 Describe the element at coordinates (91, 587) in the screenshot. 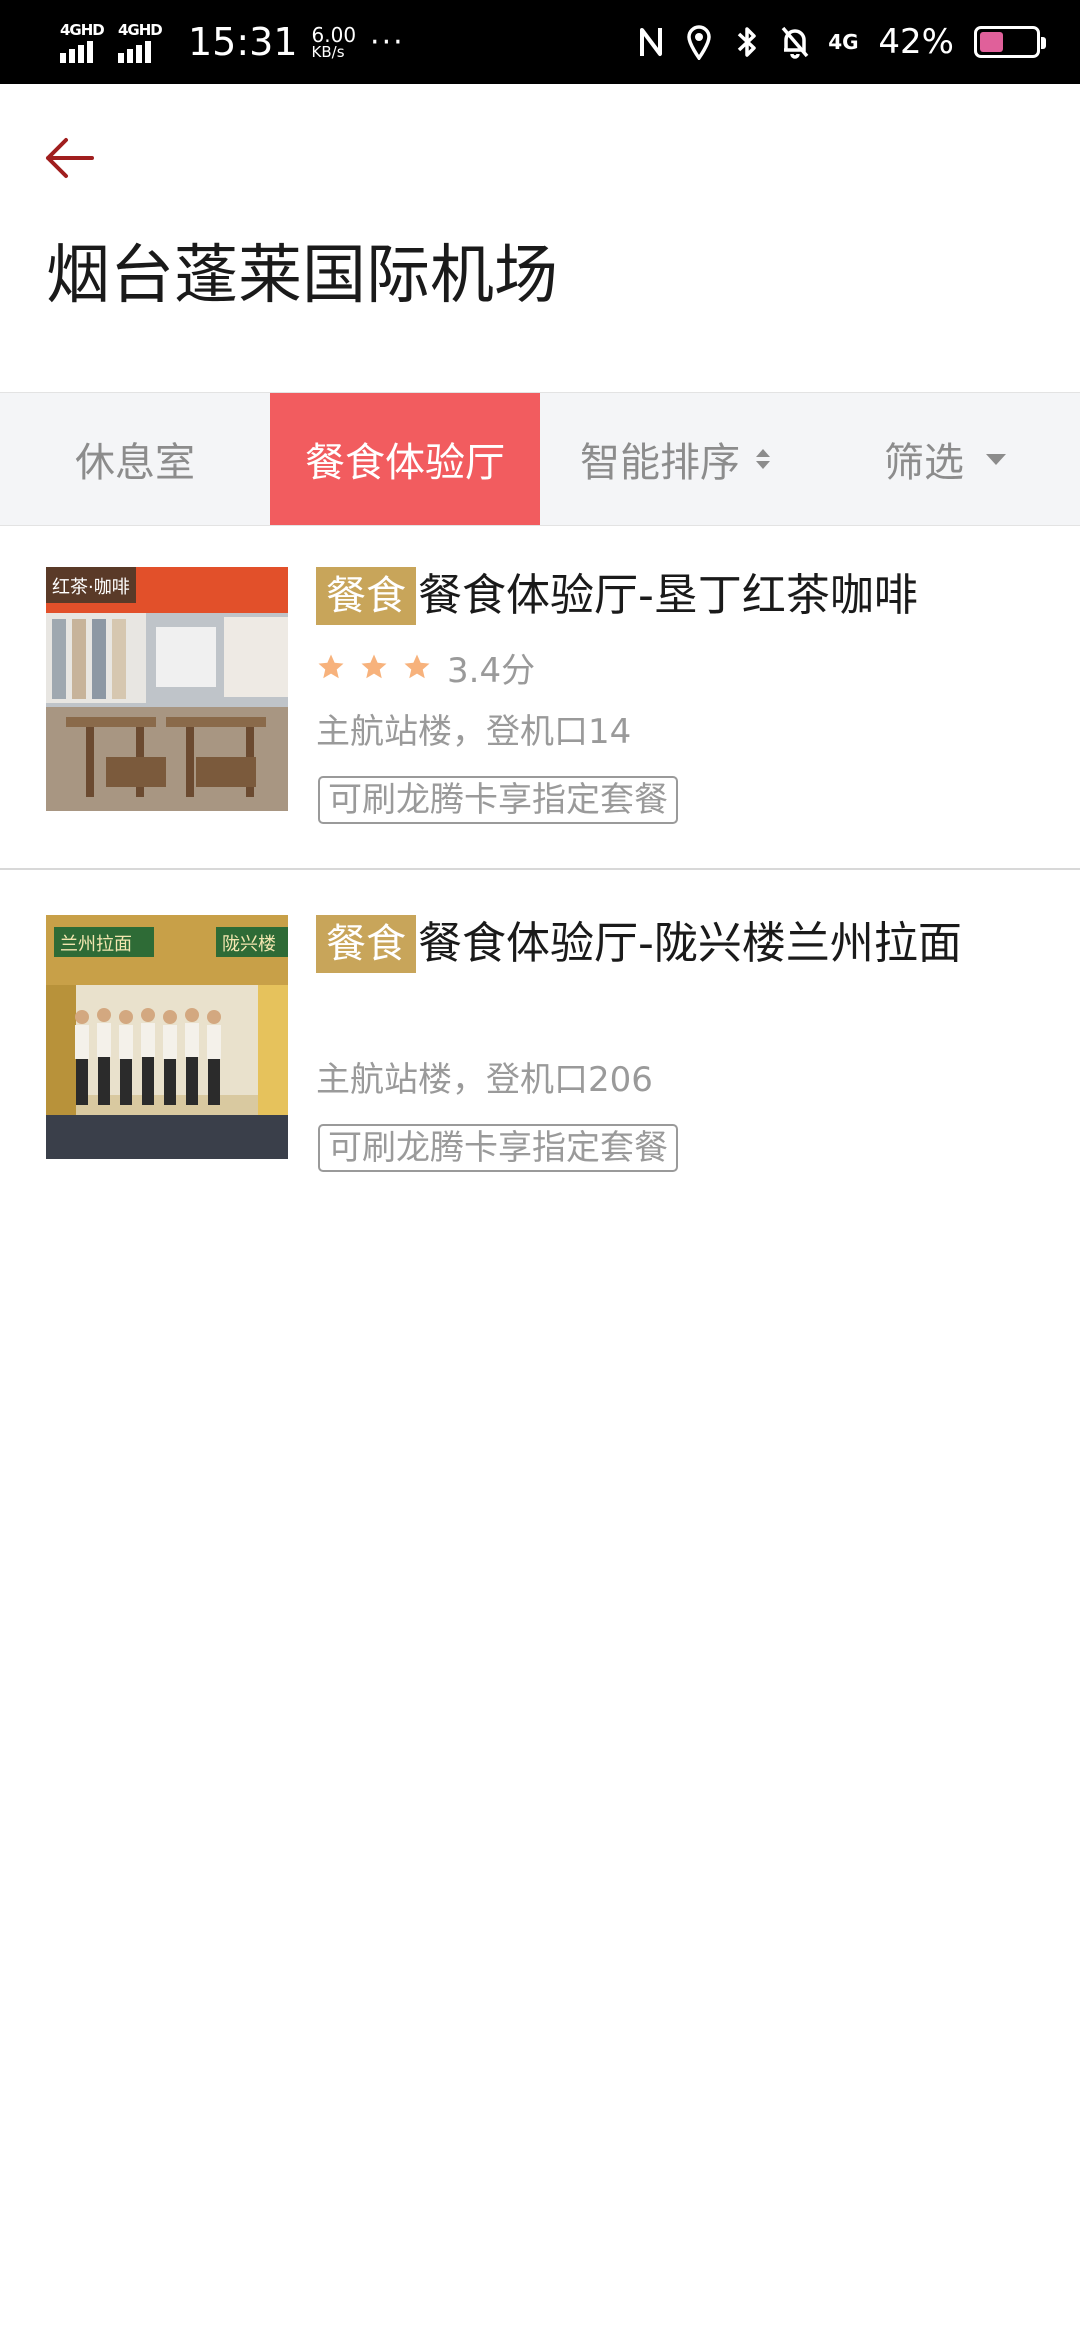

I see `sign-text: 红茶·咖啡` at that location.